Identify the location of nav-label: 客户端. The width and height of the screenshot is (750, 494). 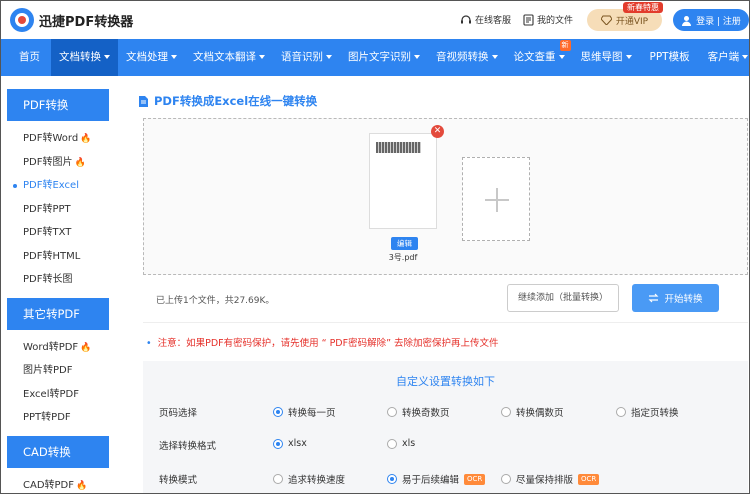
(723, 57).